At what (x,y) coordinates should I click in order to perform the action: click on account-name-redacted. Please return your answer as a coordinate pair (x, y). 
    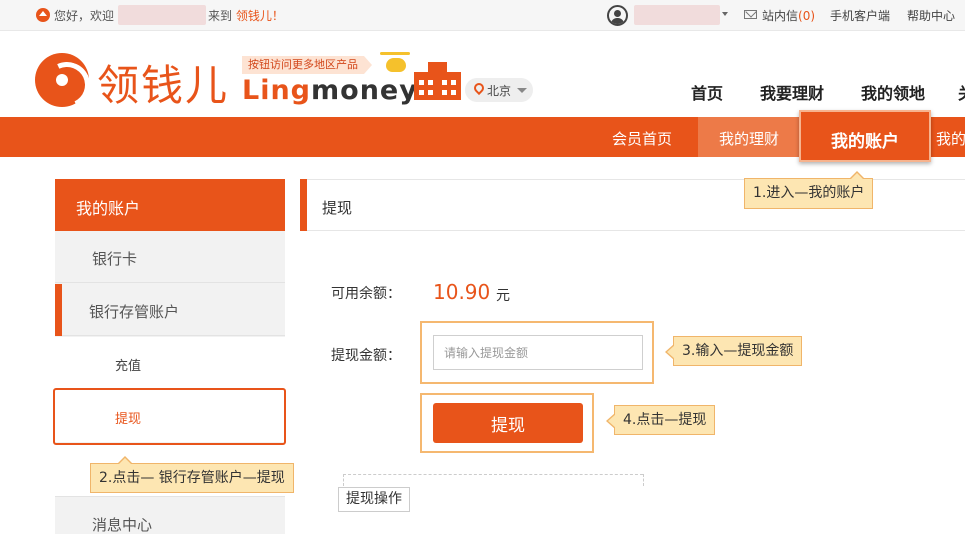
    Looking at the image, I should click on (677, 15).